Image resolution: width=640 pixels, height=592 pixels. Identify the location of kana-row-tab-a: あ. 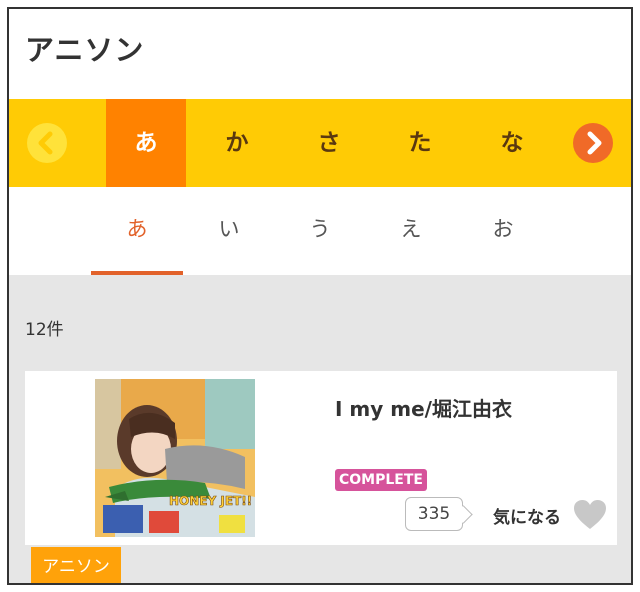
(146, 143).